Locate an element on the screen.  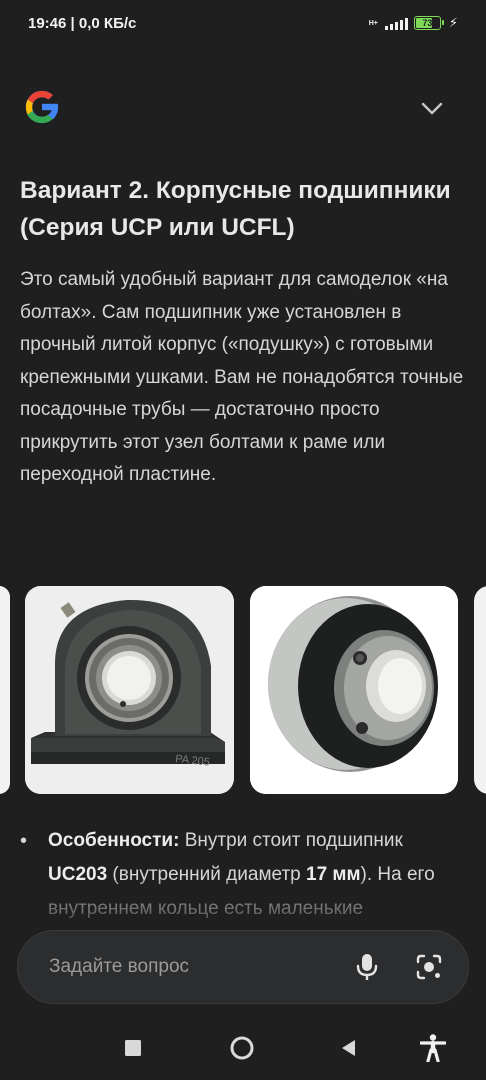
square-icon is located at coordinates (133, 1048).